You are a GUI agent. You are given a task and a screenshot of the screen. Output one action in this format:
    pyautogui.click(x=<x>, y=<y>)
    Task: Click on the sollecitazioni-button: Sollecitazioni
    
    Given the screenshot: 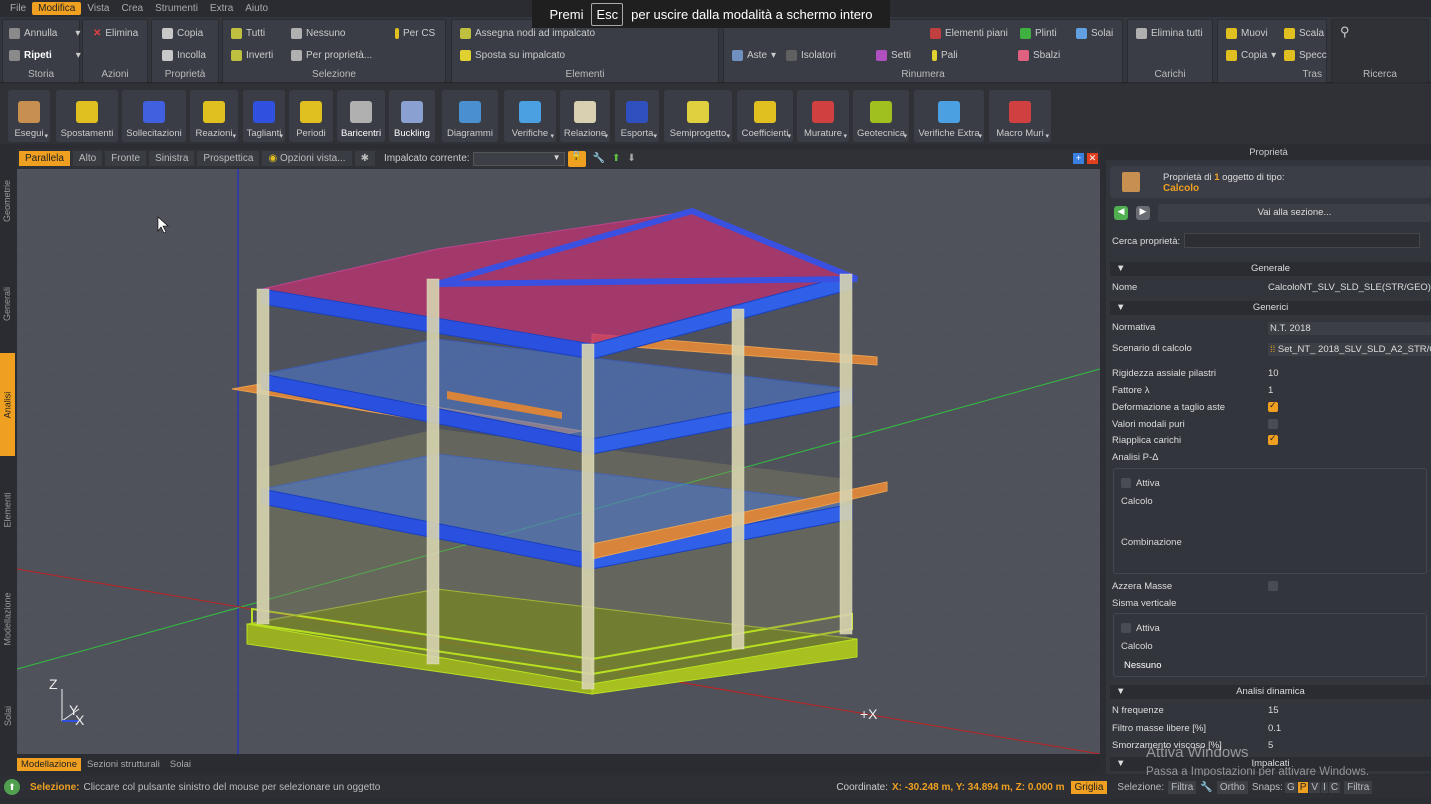 What is the action you would take?
    pyautogui.click(x=154, y=116)
    